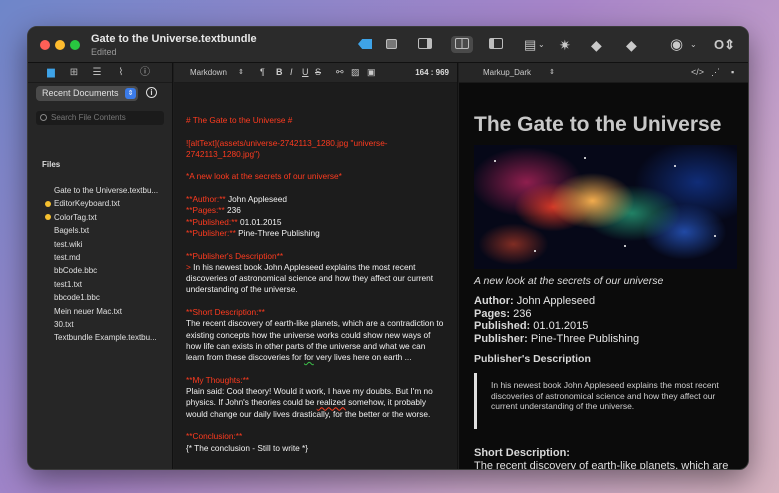  What do you see at coordinates (106, 257) in the screenshot?
I see `file-list-item: test.md` at bounding box center [106, 257].